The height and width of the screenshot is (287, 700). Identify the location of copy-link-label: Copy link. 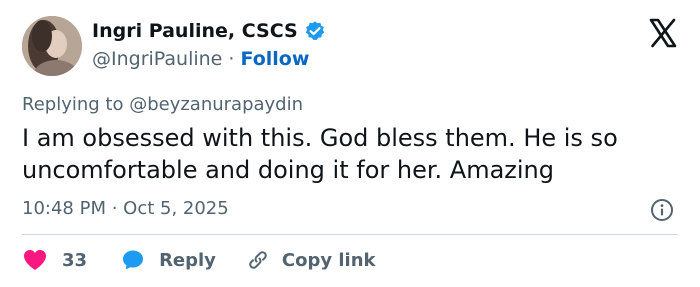
(328, 260).